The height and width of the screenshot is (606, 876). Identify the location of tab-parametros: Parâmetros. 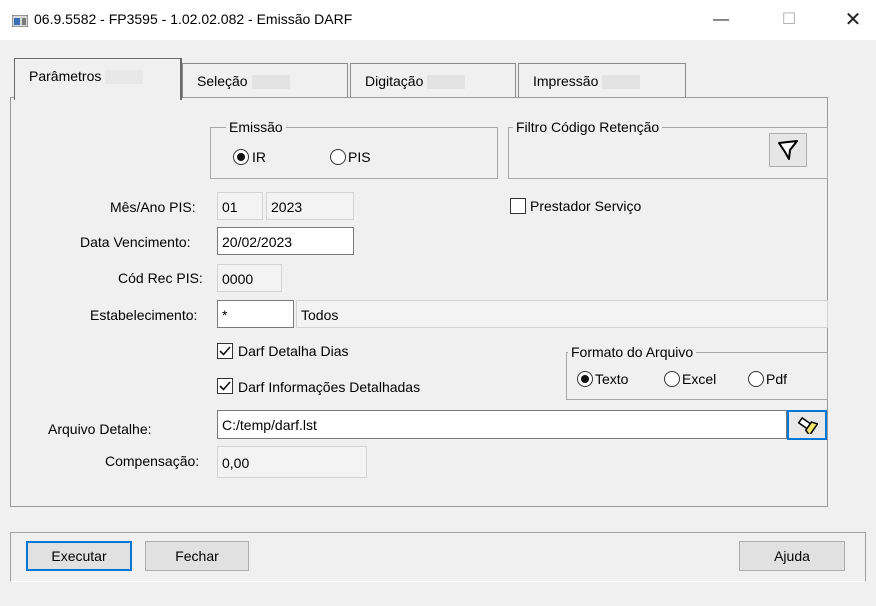
(98, 79).